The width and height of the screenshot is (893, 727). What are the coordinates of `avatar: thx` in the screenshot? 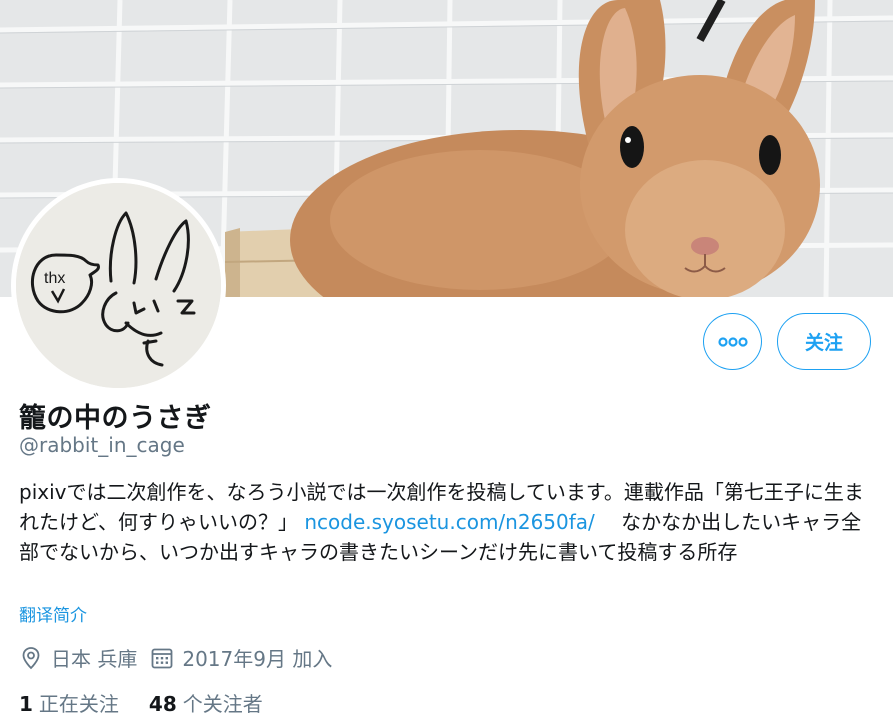 It's located at (118, 285).